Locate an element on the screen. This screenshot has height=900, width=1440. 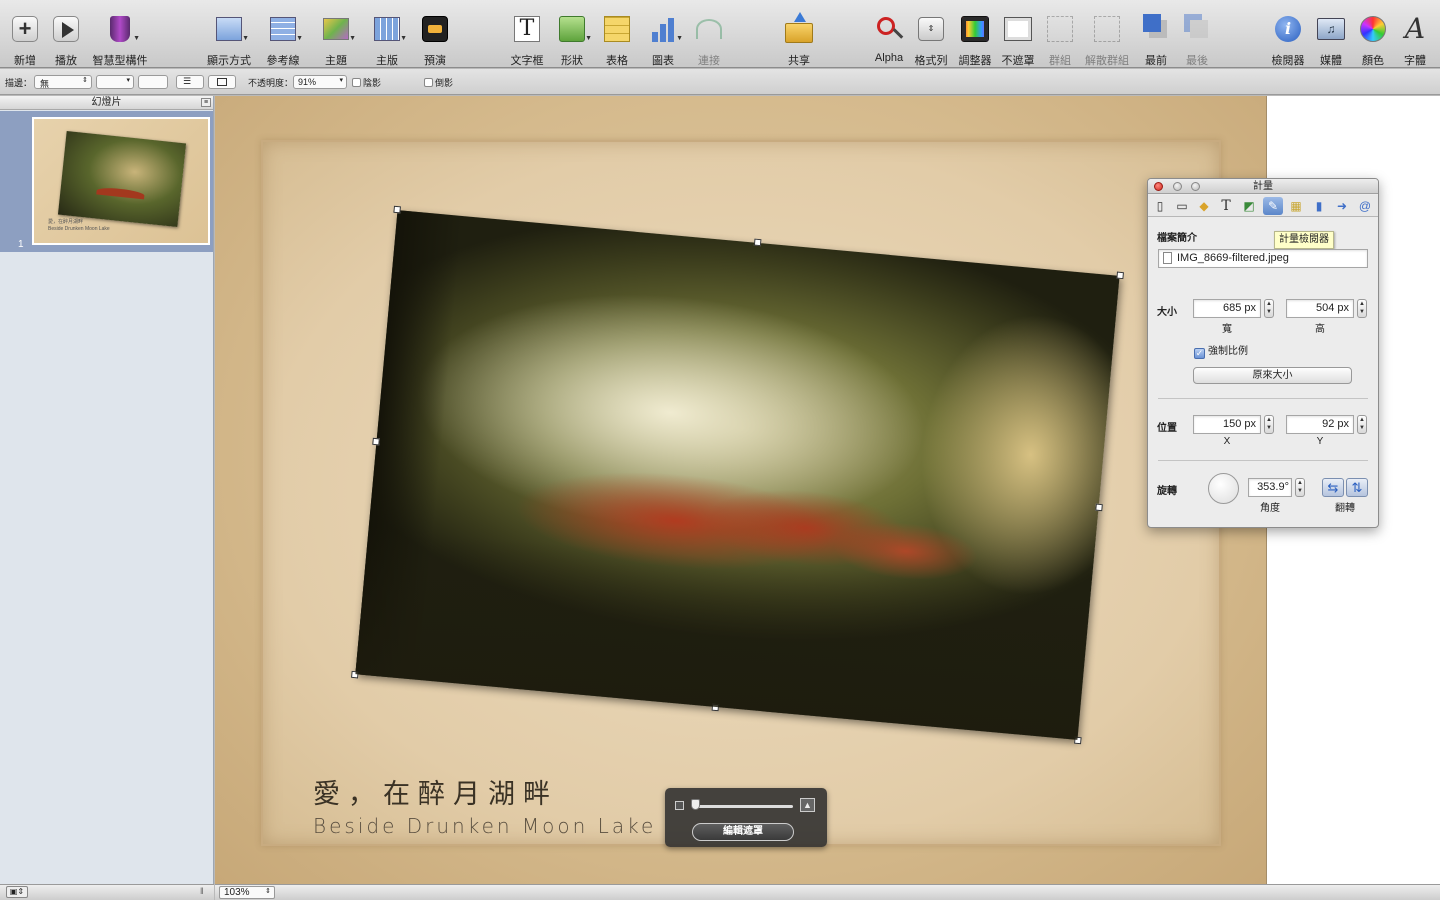
guides-button: ▼ 參考線 is located at coordinates (283, 41).